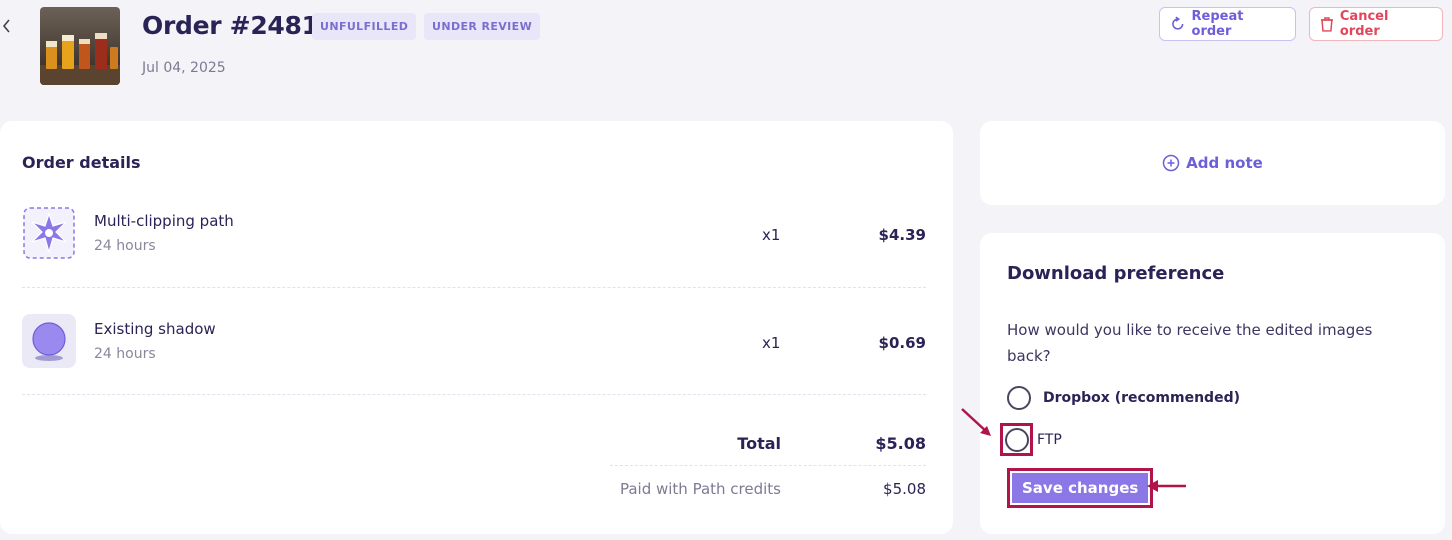  What do you see at coordinates (482, 26) in the screenshot?
I see `status-badge-under-review: UNDER REVIEW` at bounding box center [482, 26].